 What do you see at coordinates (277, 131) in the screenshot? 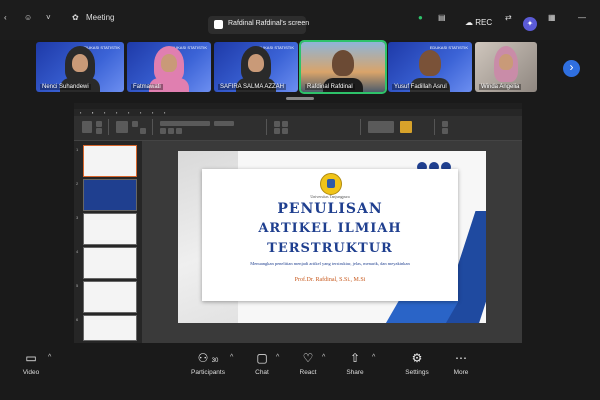
I see `align-left-icon` at bounding box center [277, 131].